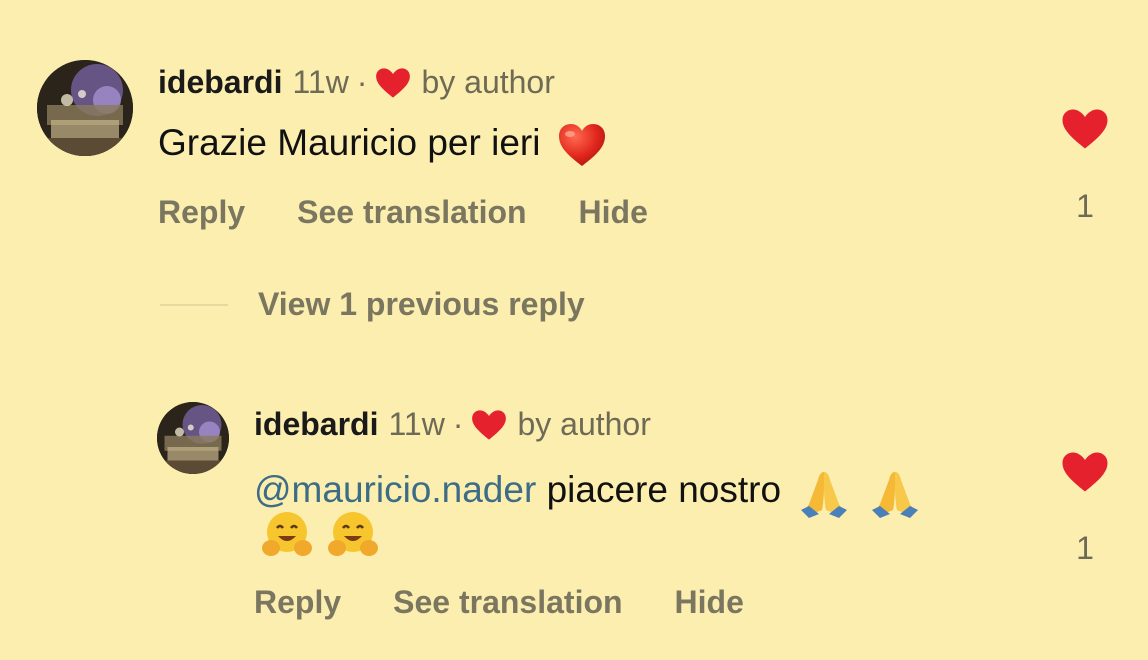 The width and height of the screenshot is (1148, 660). I want to click on reply-header: idebardi 11w · by author, so click(452, 424).